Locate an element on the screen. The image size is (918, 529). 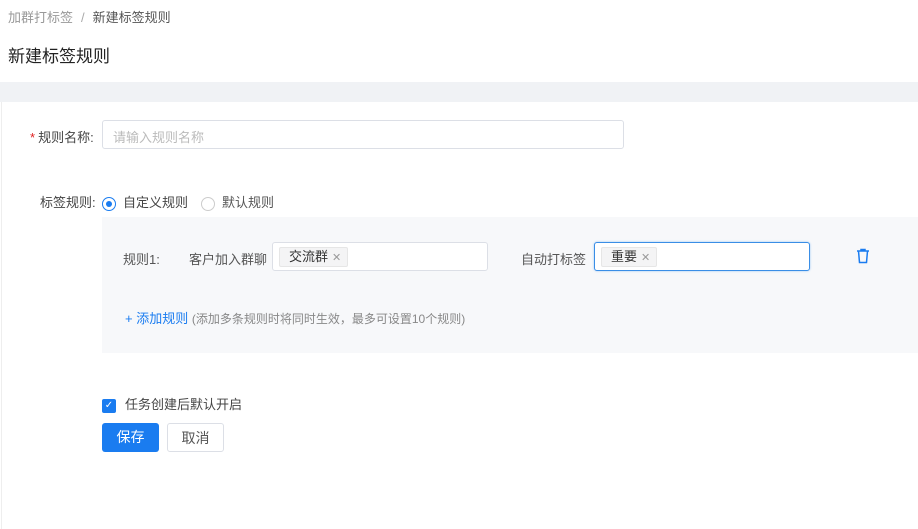
rule-type-label: 标签规则: is located at coordinates (68, 202).